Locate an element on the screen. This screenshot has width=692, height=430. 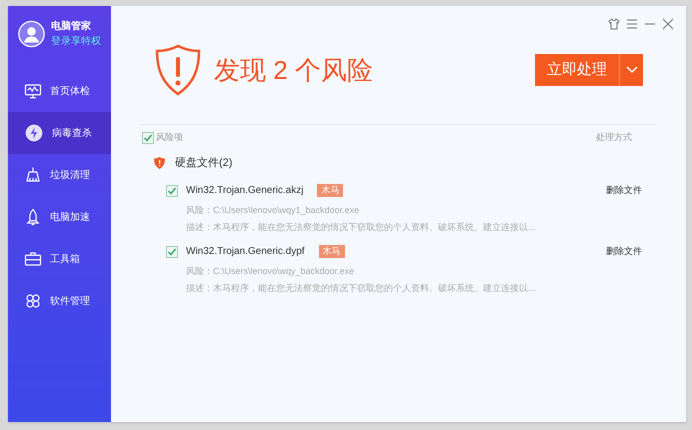
app-name: 电脑管家 is located at coordinates (71, 26).